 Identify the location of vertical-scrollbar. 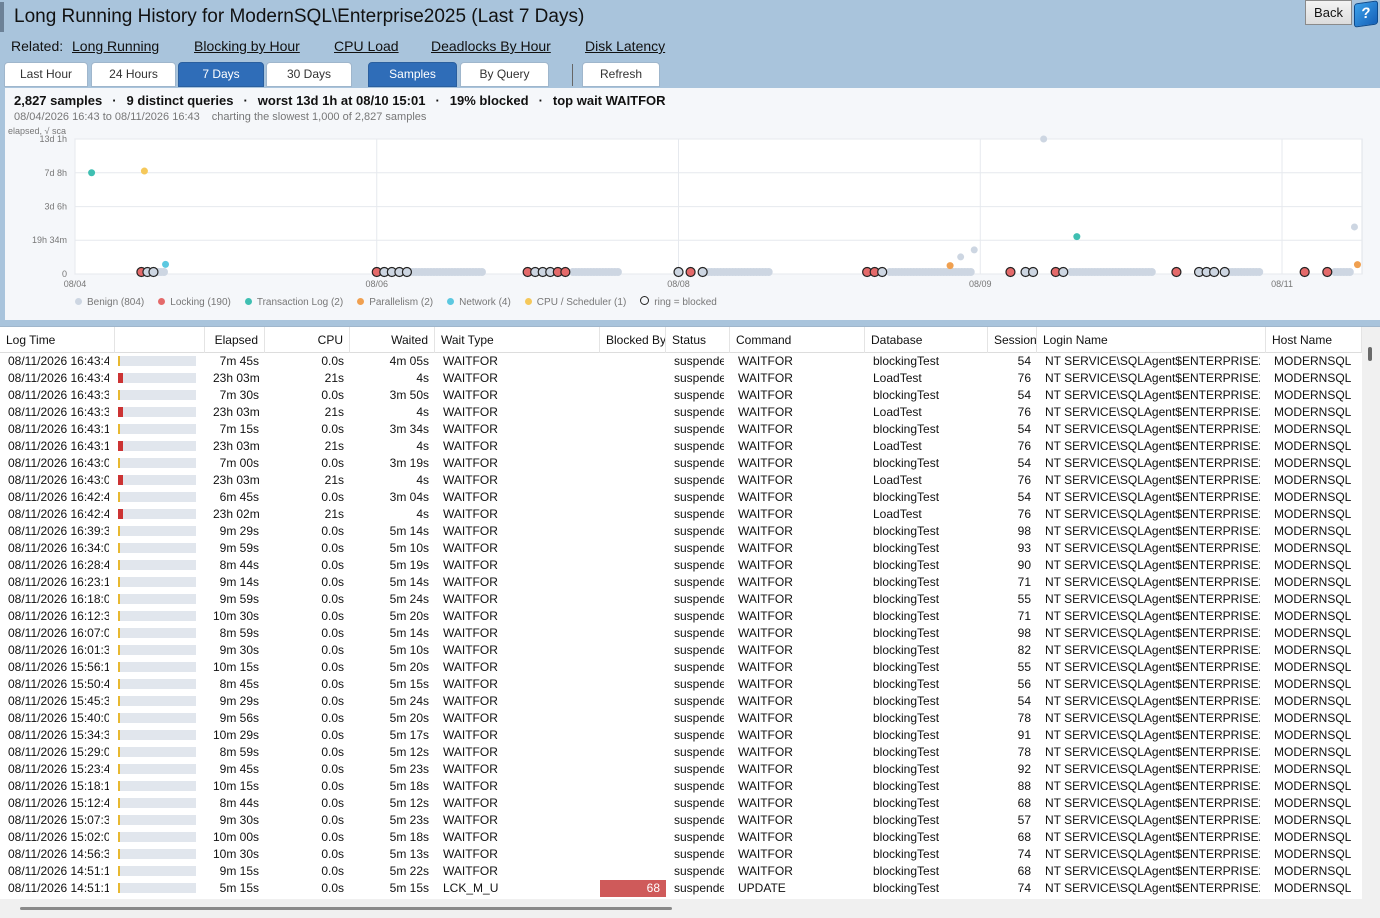
(1371, 613).